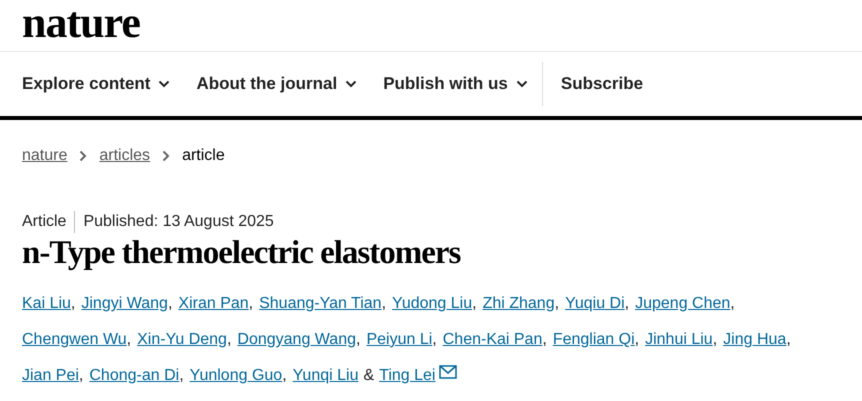  Describe the element at coordinates (518, 304) in the screenshot. I see `author-link: Zhi Zhang` at that location.